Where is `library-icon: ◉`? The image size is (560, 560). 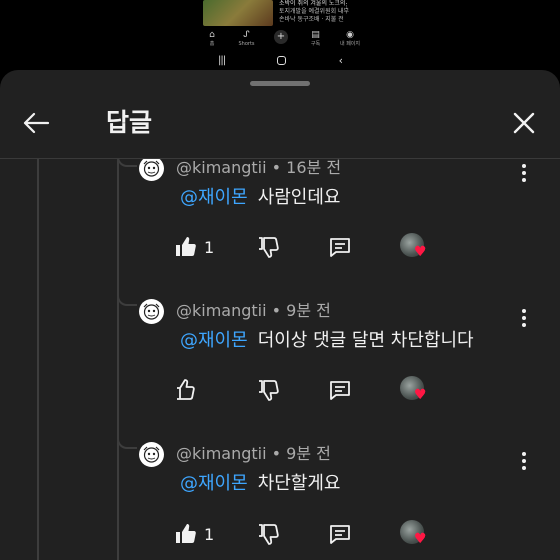 library-icon: ◉ is located at coordinates (350, 35).